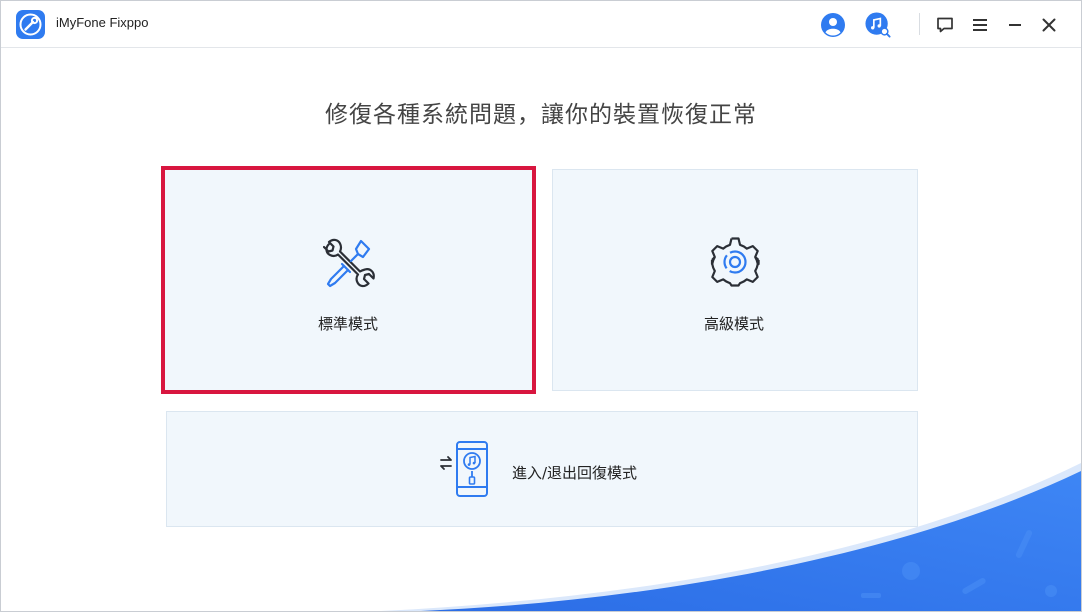  Describe the element at coordinates (919, 24) in the screenshot. I see `title-bar-divider` at that location.